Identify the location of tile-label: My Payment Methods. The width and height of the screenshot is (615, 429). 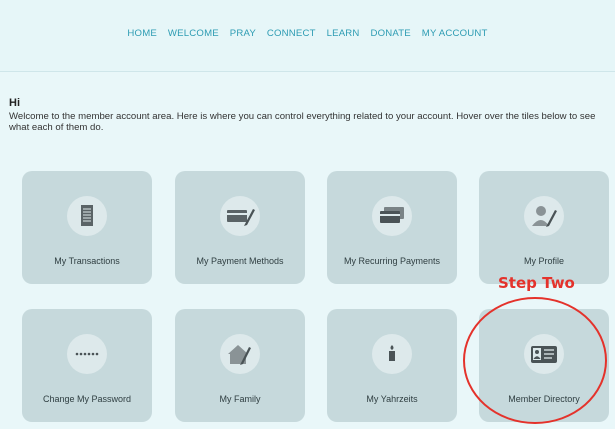
(240, 261).